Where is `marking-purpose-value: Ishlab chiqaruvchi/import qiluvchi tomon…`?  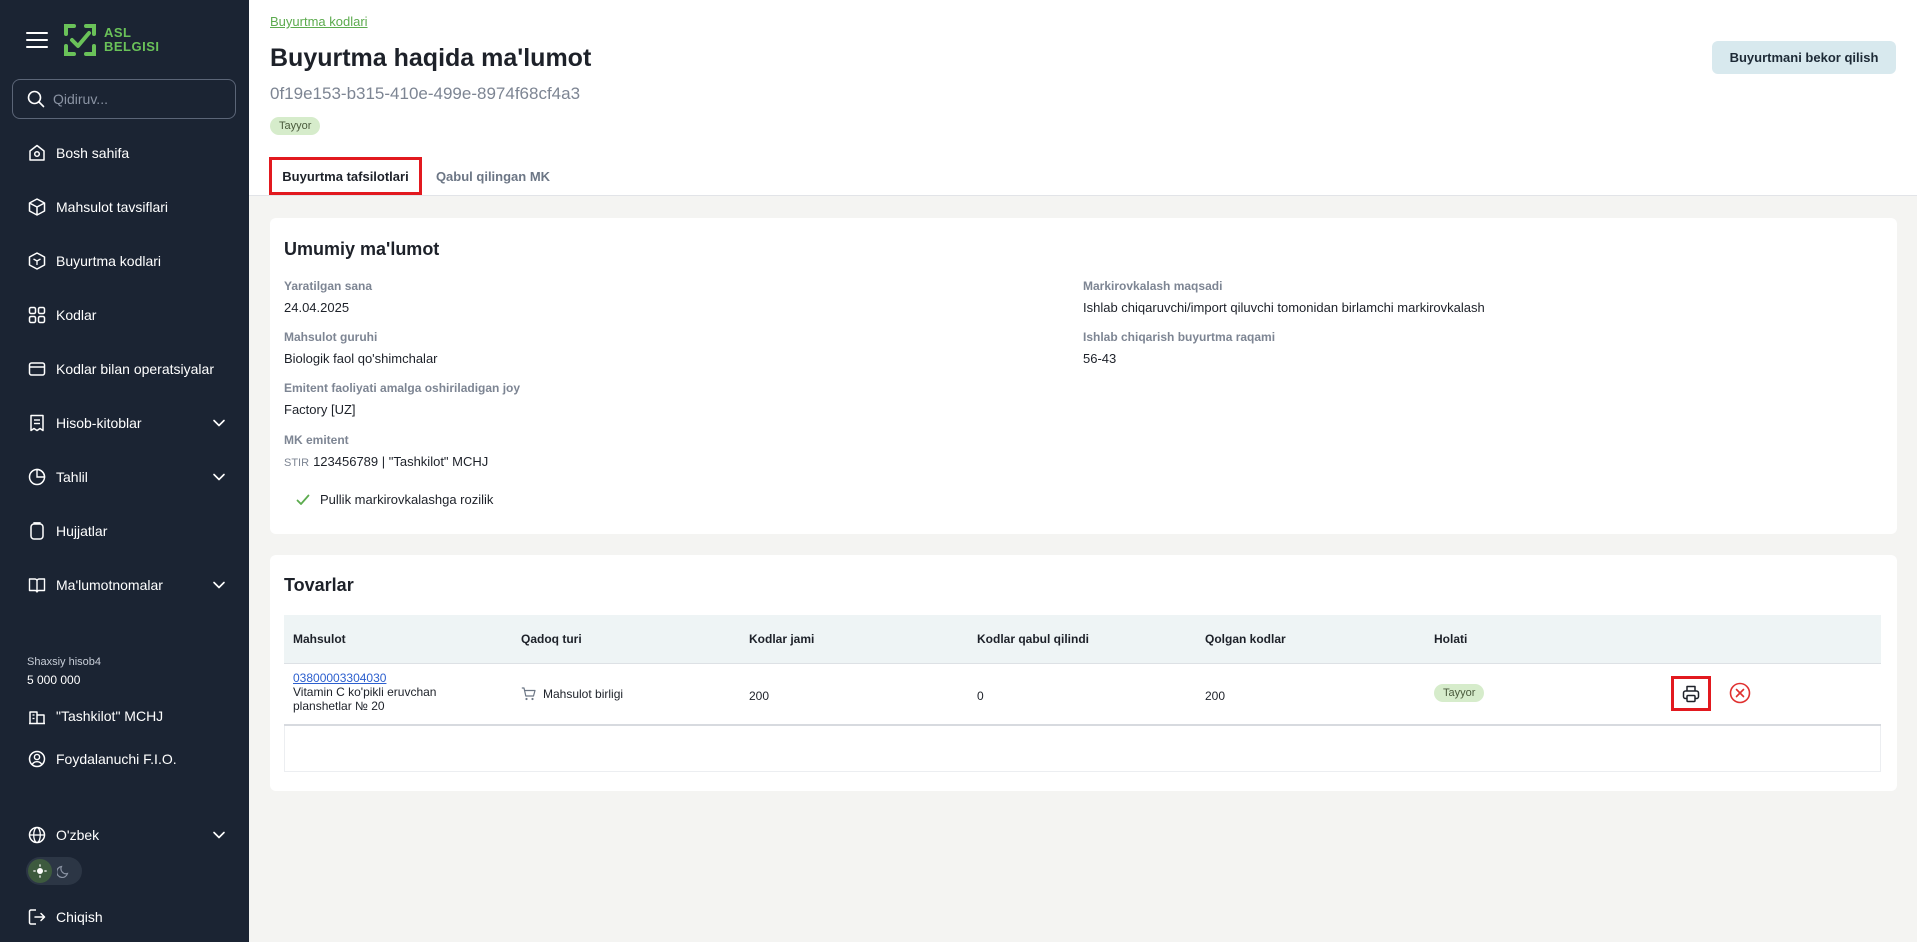
marking-purpose-value: Ishlab chiqaruvchi/import qiluvchi tomon… is located at coordinates (1284, 307).